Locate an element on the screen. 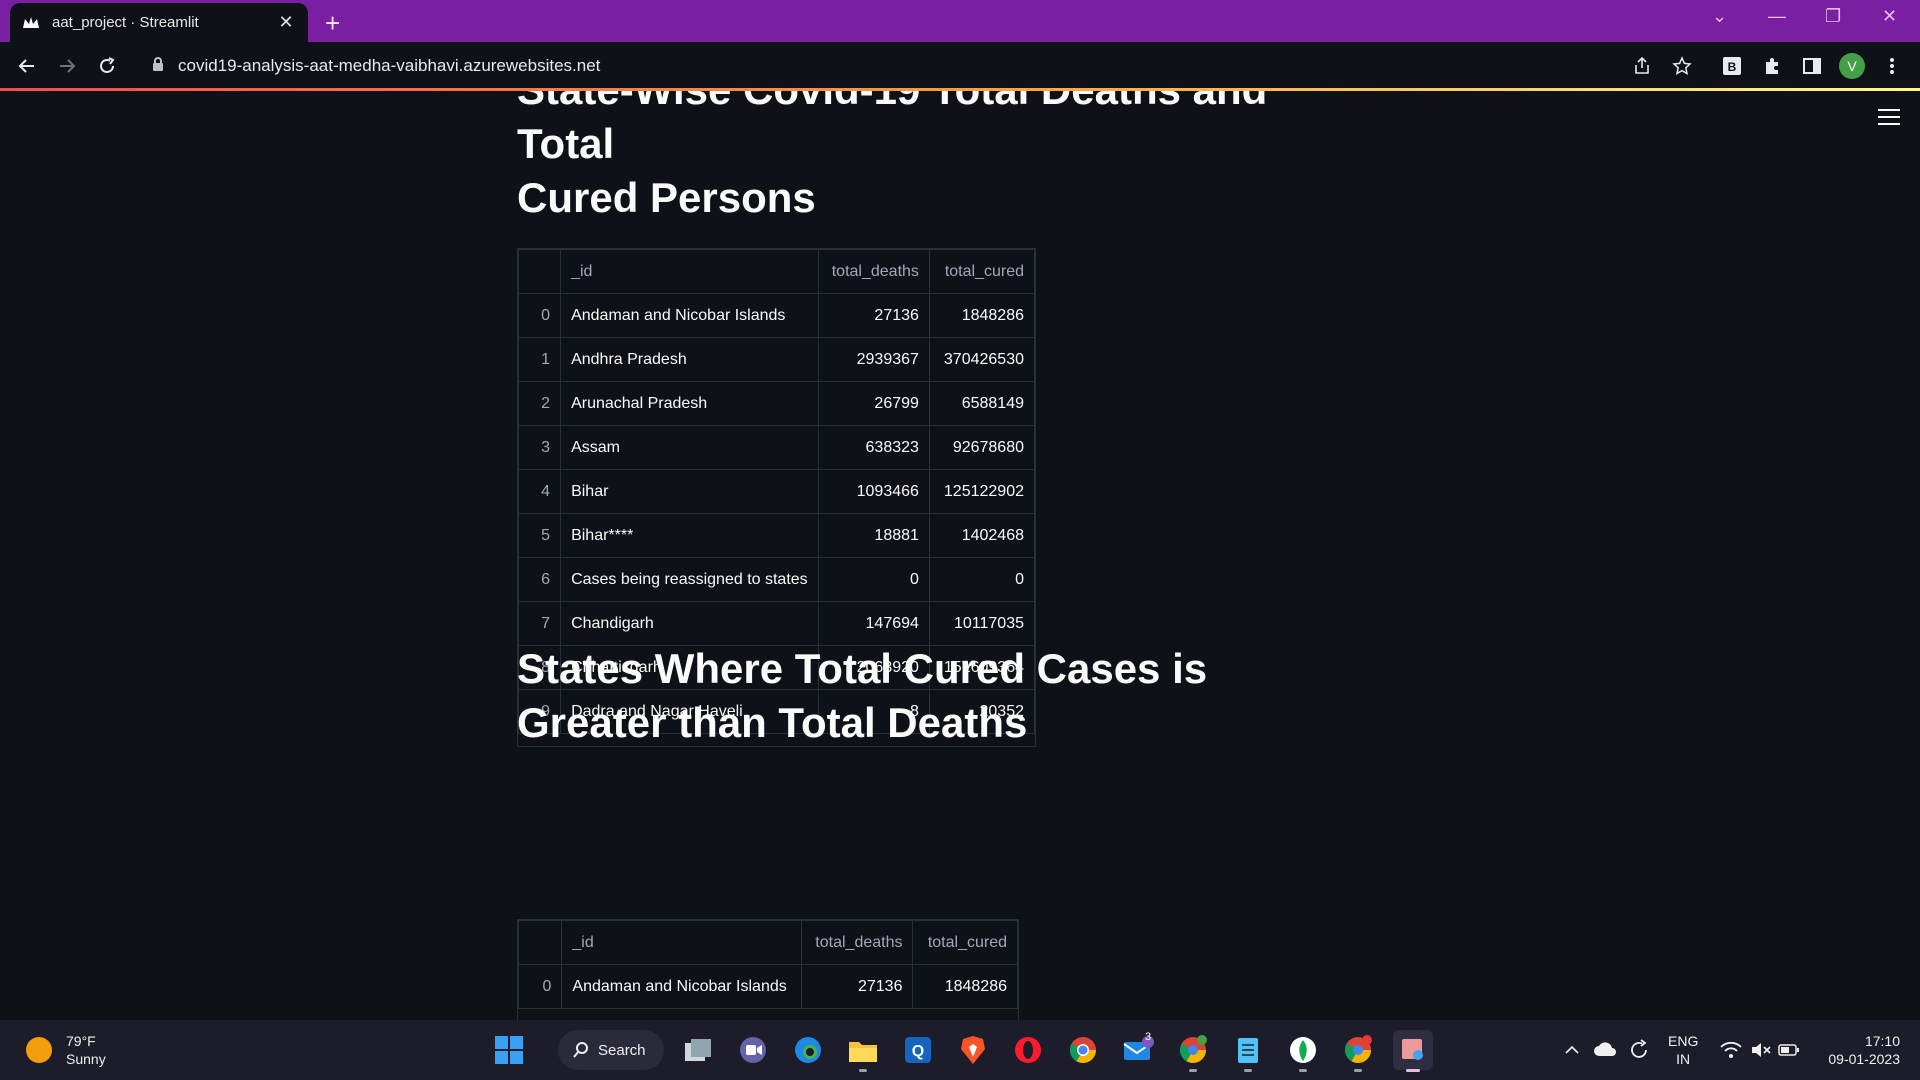 This screenshot has height=1080, width=1920. show-hidden-icons-chevron is located at coordinates (1572, 1050).